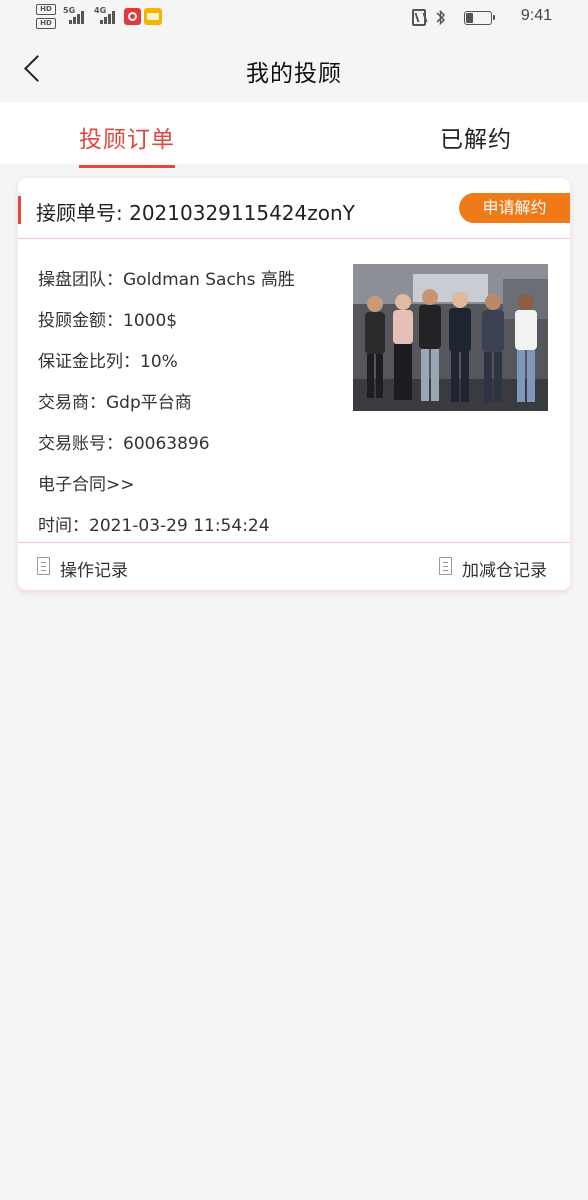 Image resolution: width=588 pixels, height=1200 pixels. What do you see at coordinates (294, 74) in the screenshot?
I see `page-title: 我的投顾` at bounding box center [294, 74].